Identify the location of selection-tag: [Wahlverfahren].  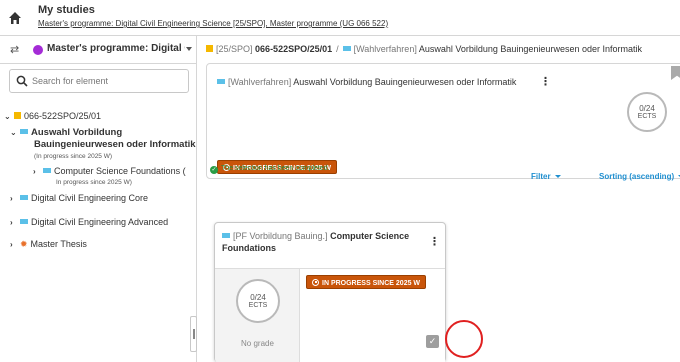
(260, 82).